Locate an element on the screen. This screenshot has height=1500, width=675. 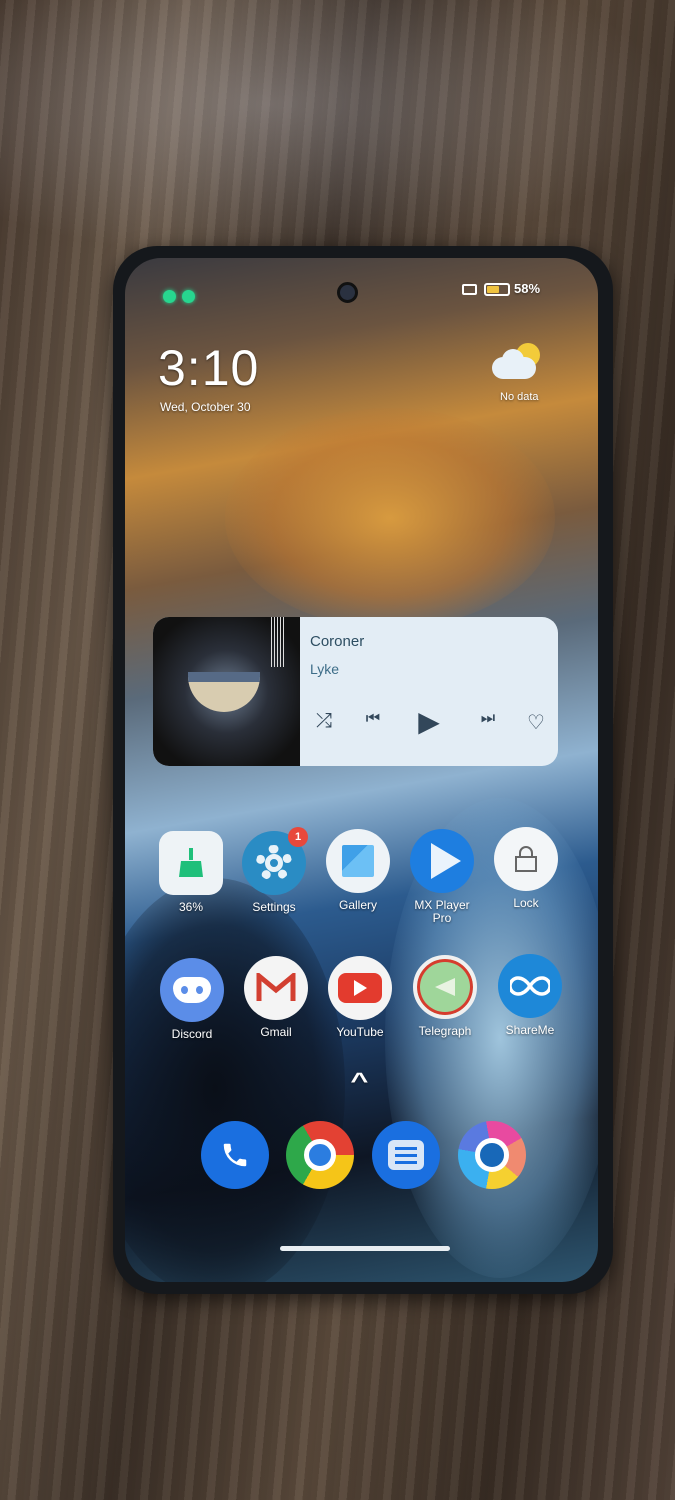
app-label: Telegraph is located at coordinates (445, 1031).